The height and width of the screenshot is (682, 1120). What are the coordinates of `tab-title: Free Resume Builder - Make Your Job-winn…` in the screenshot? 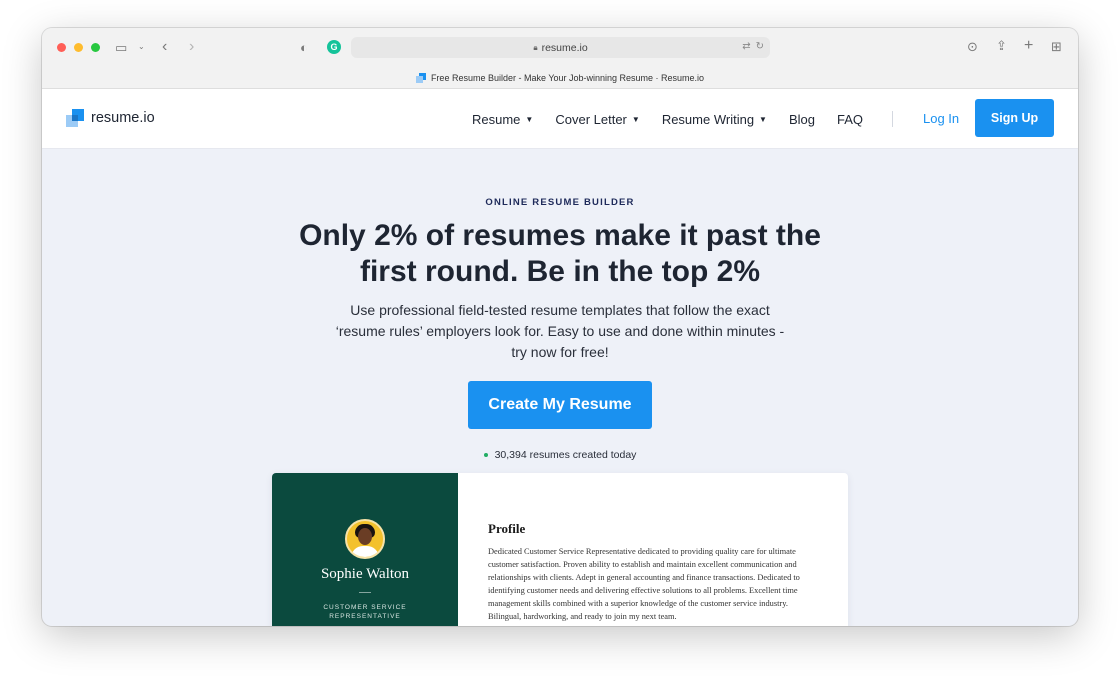 It's located at (567, 78).